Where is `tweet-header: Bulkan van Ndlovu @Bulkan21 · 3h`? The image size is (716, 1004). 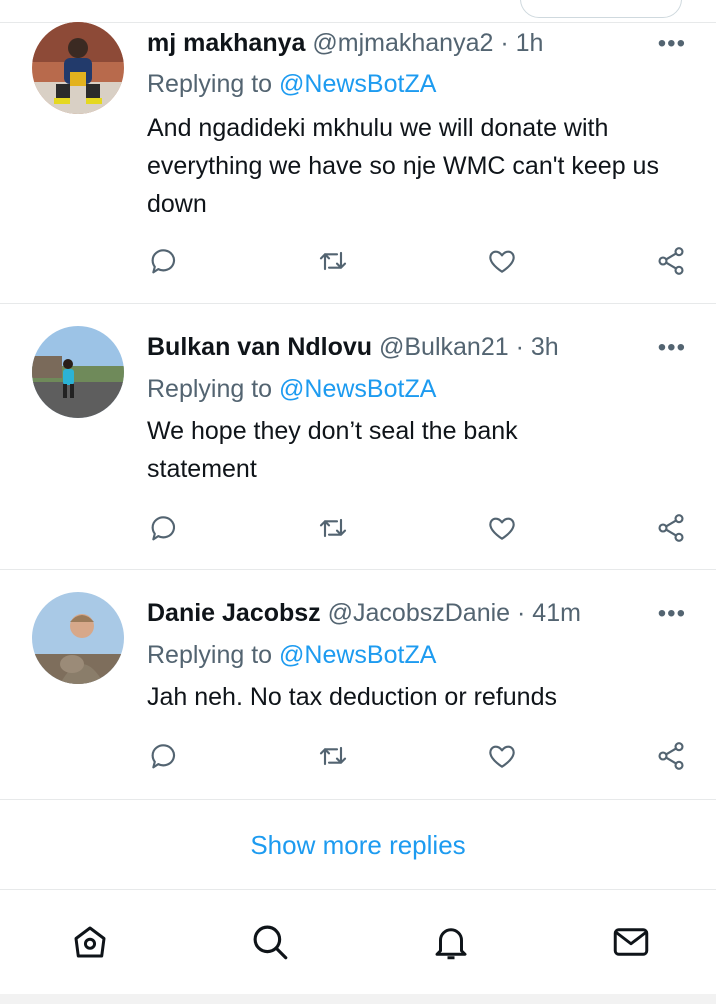
tweet-header: Bulkan van Ndlovu @Bulkan21 · 3h is located at coordinates (353, 347).